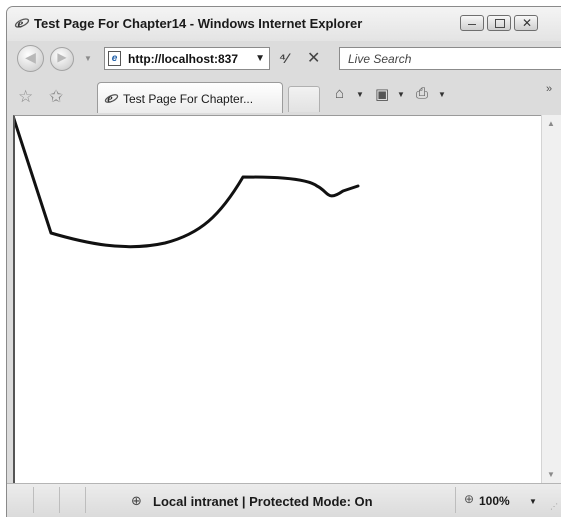  What do you see at coordinates (554, 506) in the screenshot?
I see `resize-grip-icon: ⋰` at bounding box center [554, 506].